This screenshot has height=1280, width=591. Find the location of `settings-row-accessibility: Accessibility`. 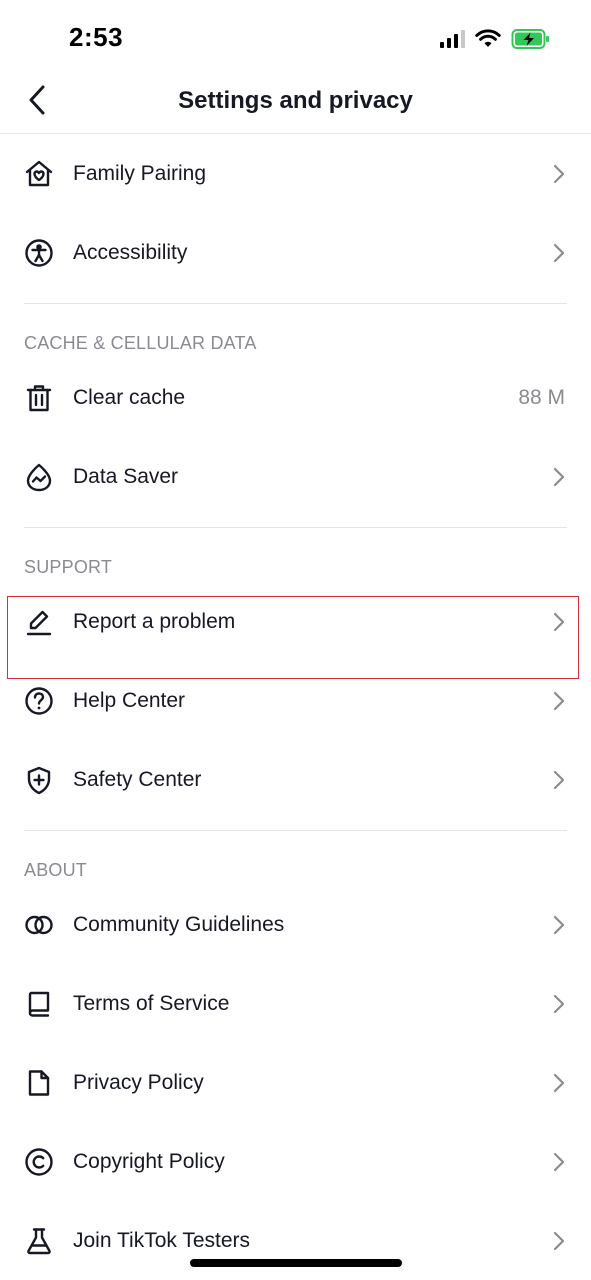

settings-row-accessibility: Accessibility is located at coordinates (295, 252).